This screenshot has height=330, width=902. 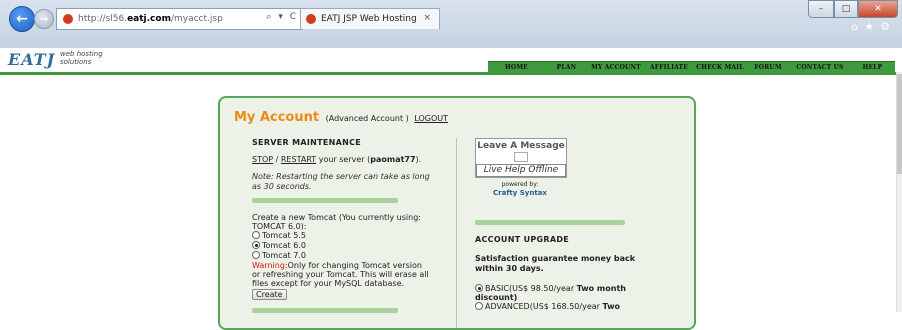 I want to click on tomcat-options: Tomcat 5.5 Tomcat 6.0 Tomcat 7.0, so click(x=341, y=246).